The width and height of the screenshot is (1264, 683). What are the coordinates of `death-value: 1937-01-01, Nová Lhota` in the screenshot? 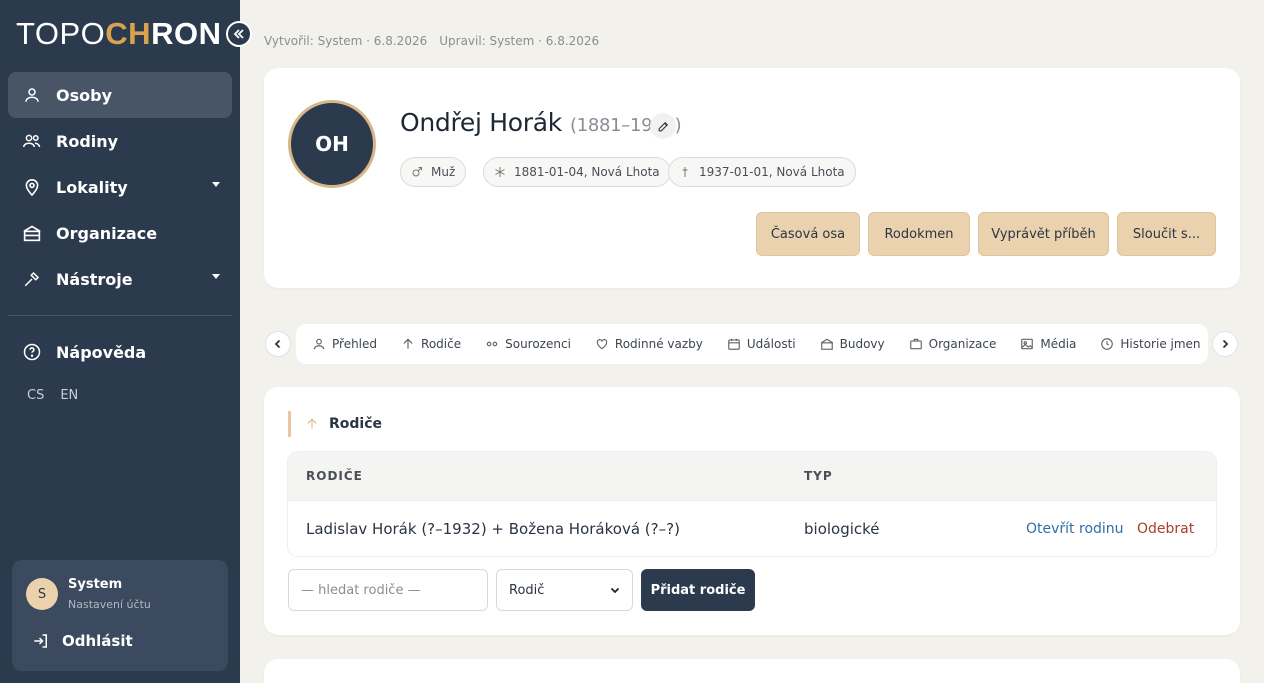 It's located at (772, 172).